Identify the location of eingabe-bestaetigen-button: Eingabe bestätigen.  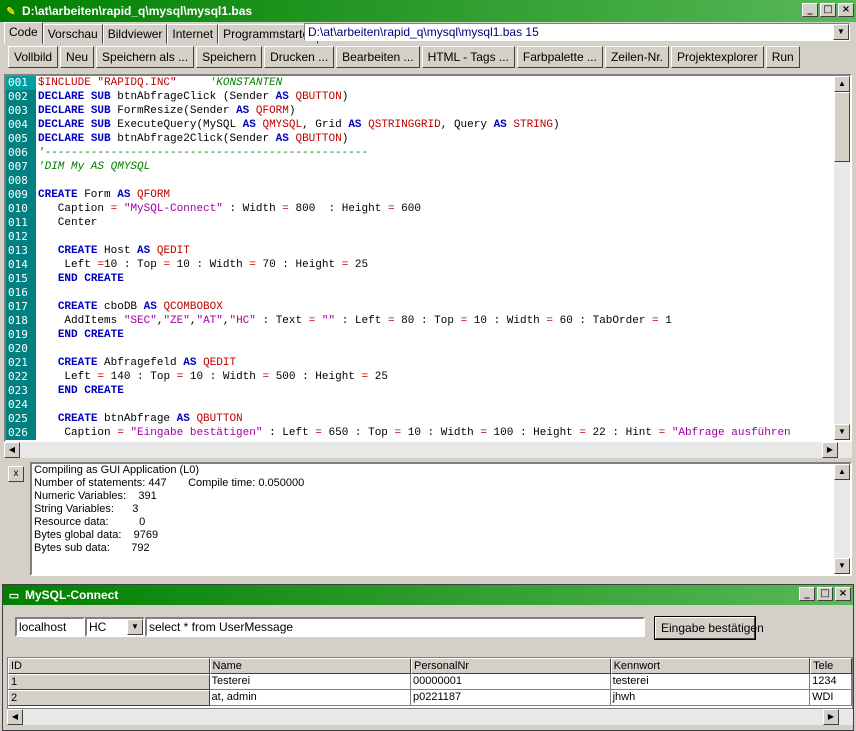
(709, 628).